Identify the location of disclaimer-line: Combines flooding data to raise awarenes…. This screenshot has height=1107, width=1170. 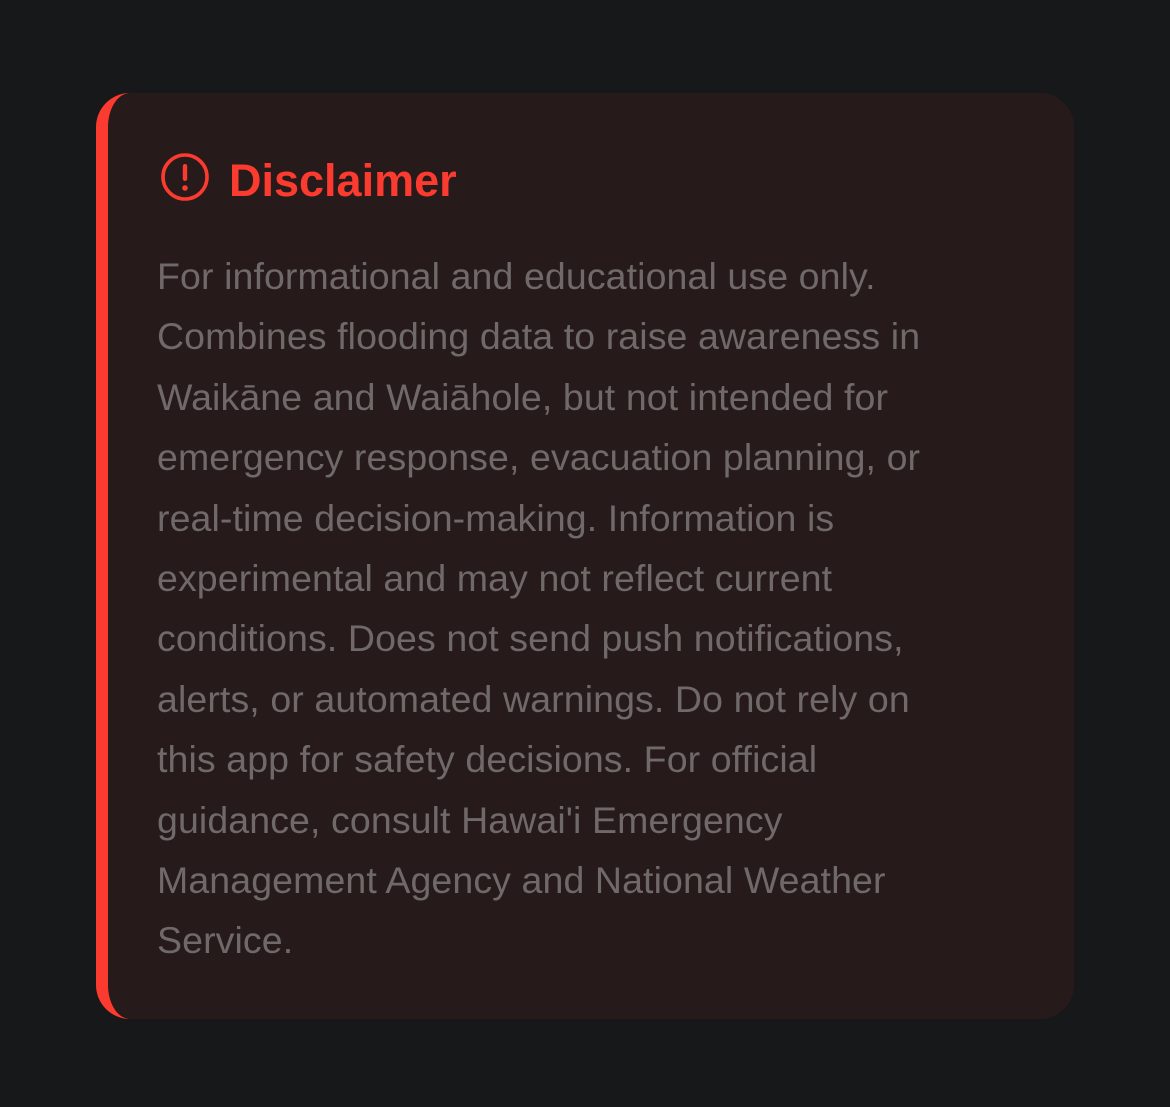
(539, 336).